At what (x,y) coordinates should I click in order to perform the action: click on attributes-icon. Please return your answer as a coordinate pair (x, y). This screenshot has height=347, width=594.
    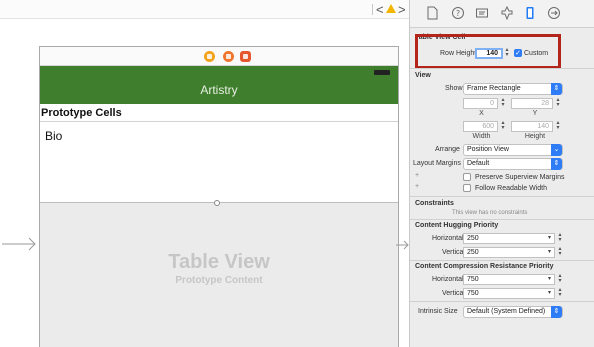
    Looking at the image, I should click on (507, 13).